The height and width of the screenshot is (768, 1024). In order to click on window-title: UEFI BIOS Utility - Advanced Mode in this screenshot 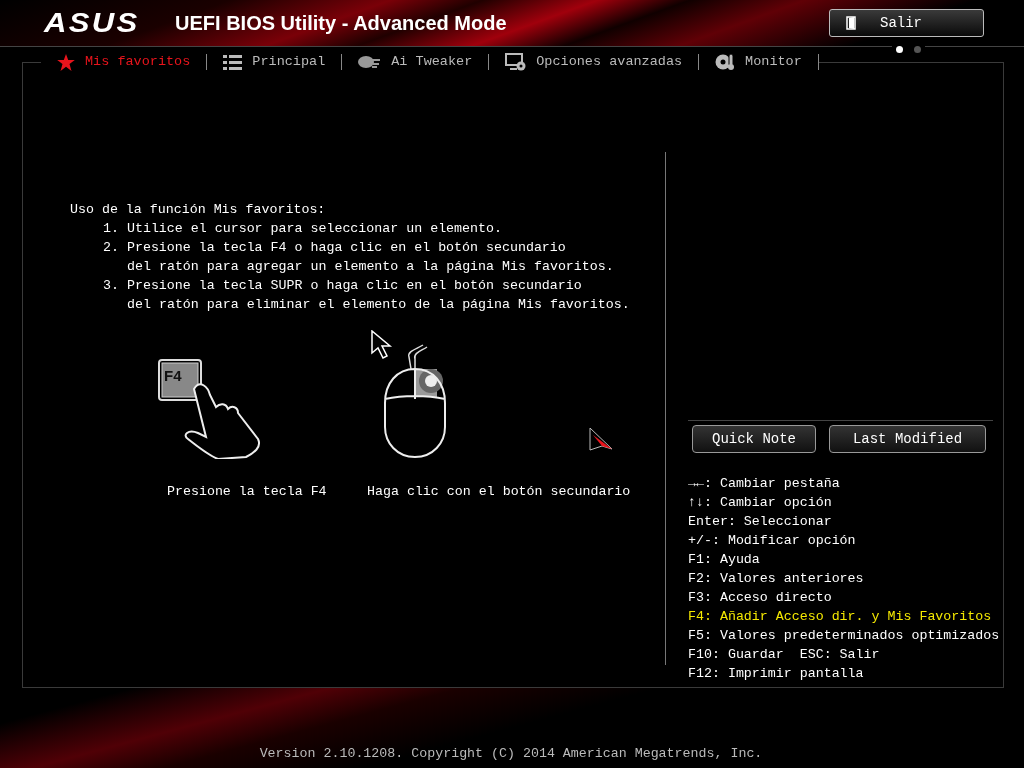, I will do `click(341, 23)`.